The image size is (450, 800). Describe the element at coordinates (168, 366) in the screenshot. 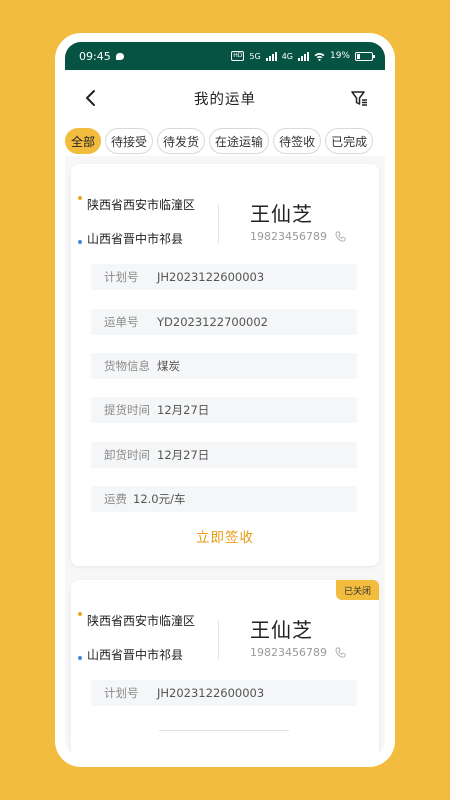

I see `info-value: 煤炭` at that location.